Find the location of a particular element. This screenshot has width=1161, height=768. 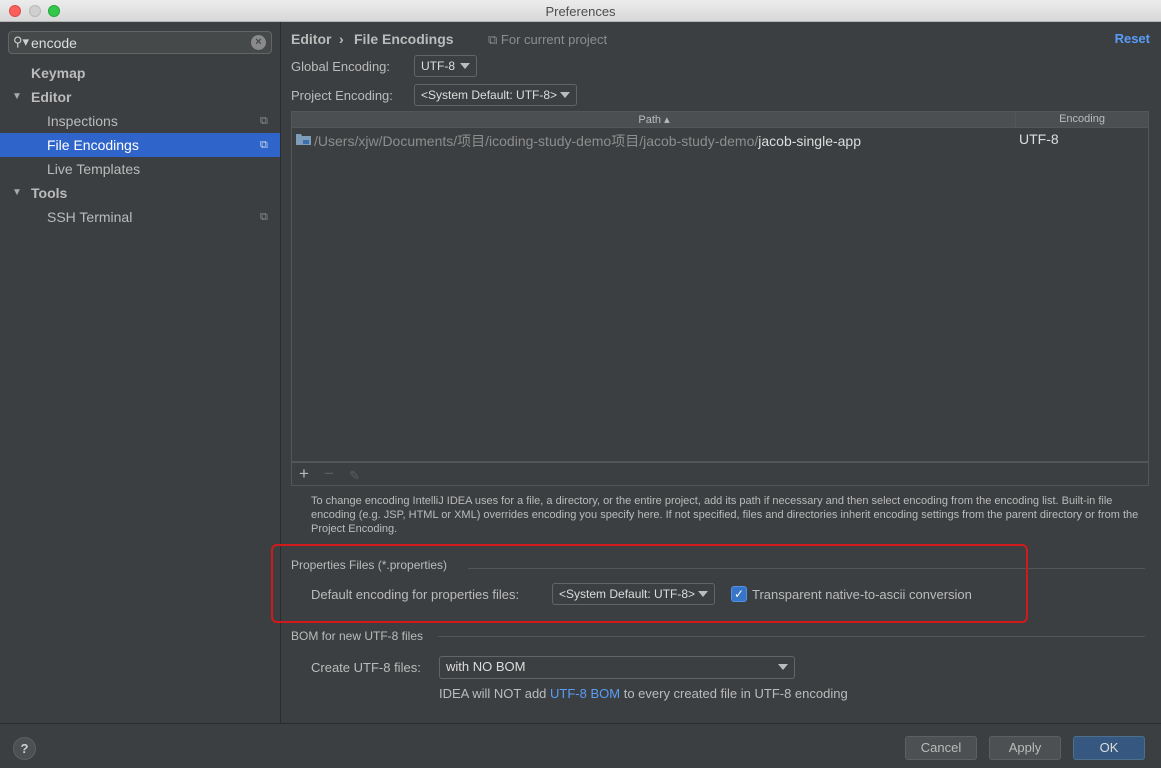

remove-icon: − is located at coordinates (329, 474).